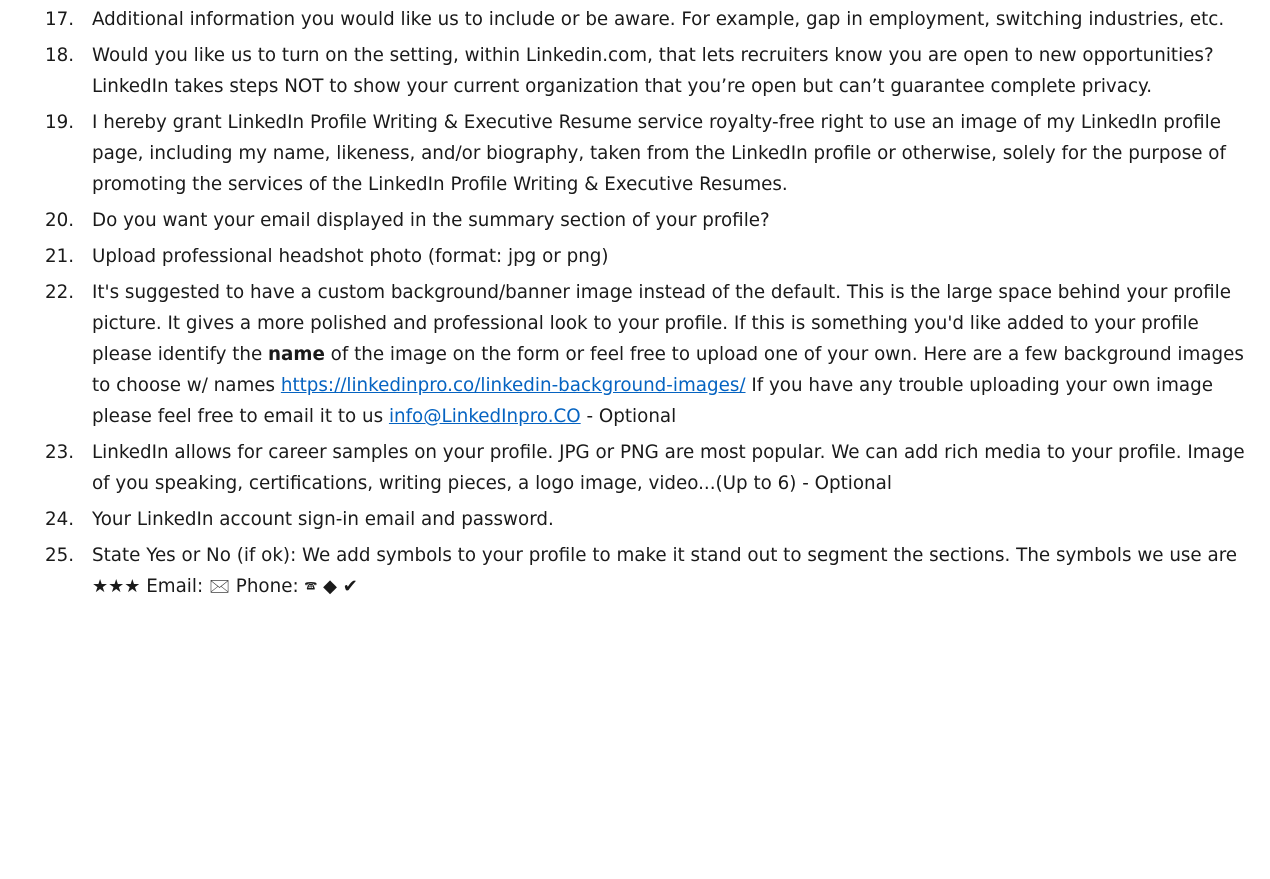 The width and height of the screenshot is (1270, 879). Describe the element at coordinates (296, 354) in the screenshot. I see `item-bold-name: name` at that location.